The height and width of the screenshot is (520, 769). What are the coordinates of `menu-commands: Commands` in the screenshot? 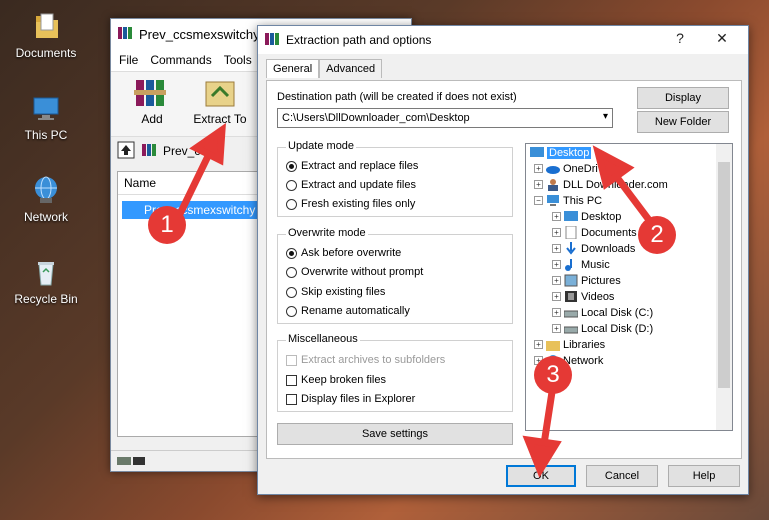 It's located at (180, 60).